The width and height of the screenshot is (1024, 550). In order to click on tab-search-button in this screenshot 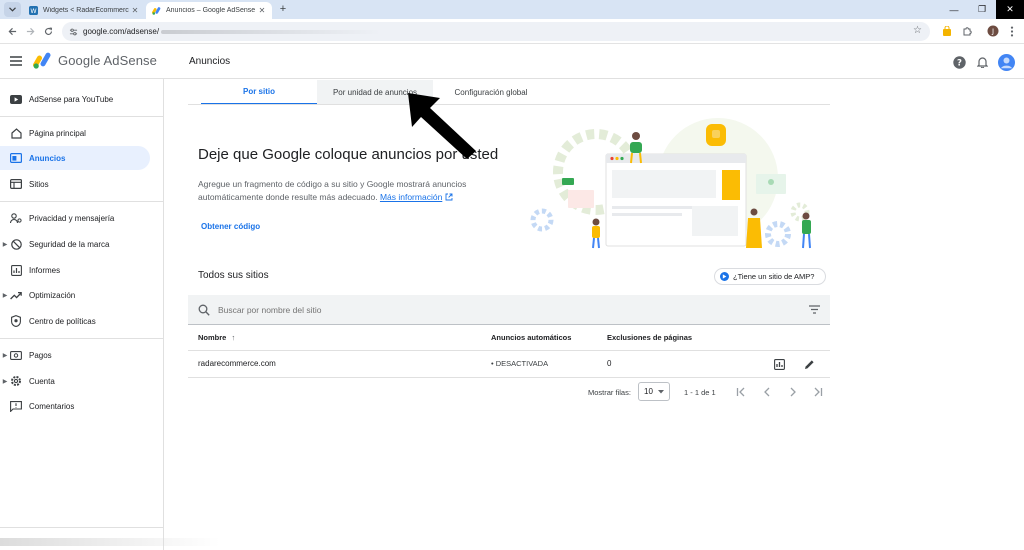, I will do `click(12, 9)`.